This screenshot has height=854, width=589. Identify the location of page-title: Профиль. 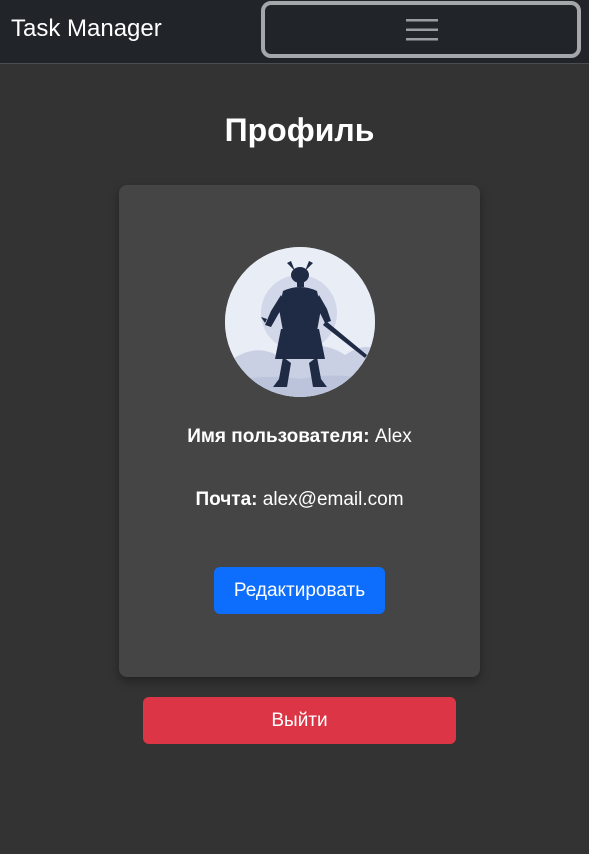
(299, 130).